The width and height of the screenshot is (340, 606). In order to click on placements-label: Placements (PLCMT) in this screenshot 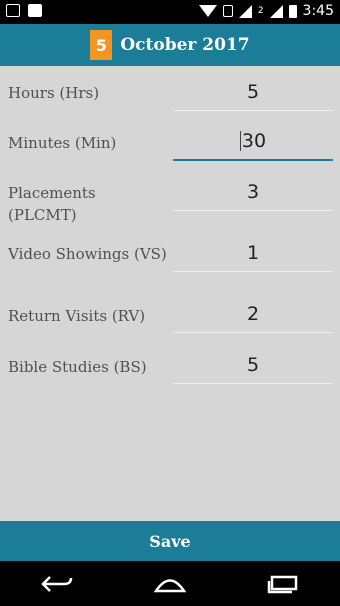, I will do `click(52, 204)`.